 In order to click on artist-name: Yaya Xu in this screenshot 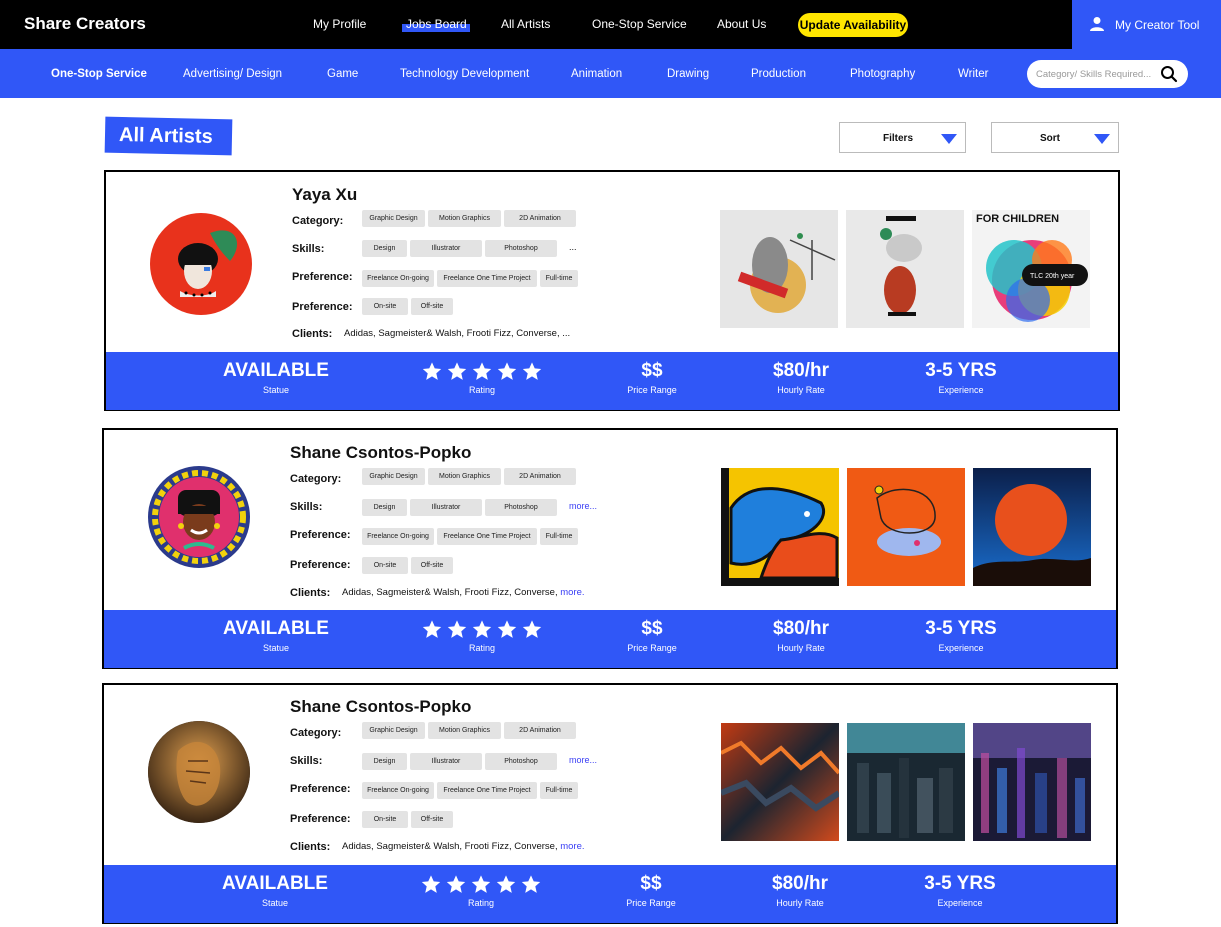, I will do `click(324, 195)`.